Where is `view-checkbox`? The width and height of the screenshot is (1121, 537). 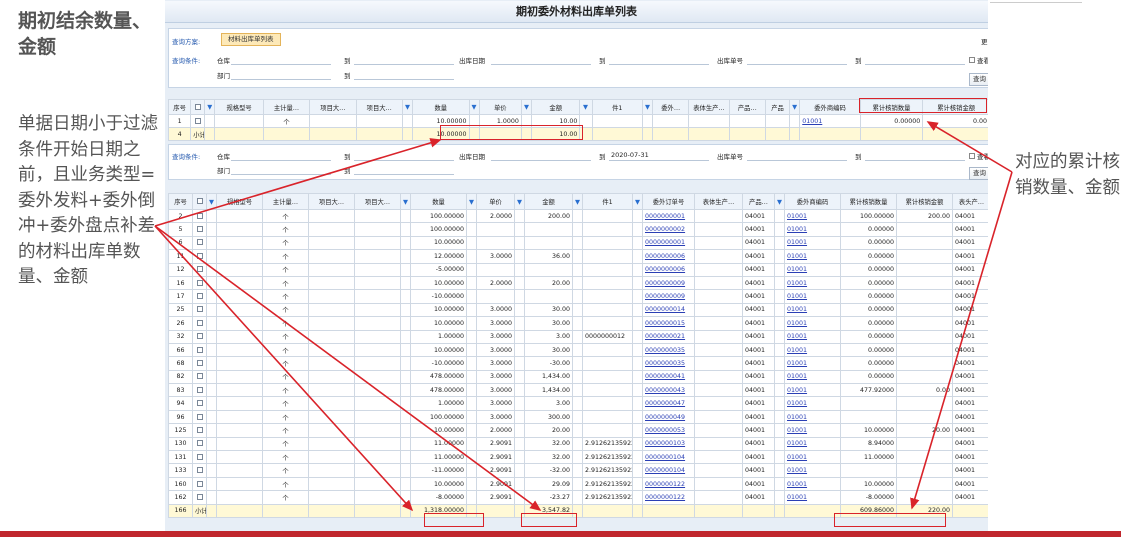 view-checkbox is located at coordinates (972, 60).